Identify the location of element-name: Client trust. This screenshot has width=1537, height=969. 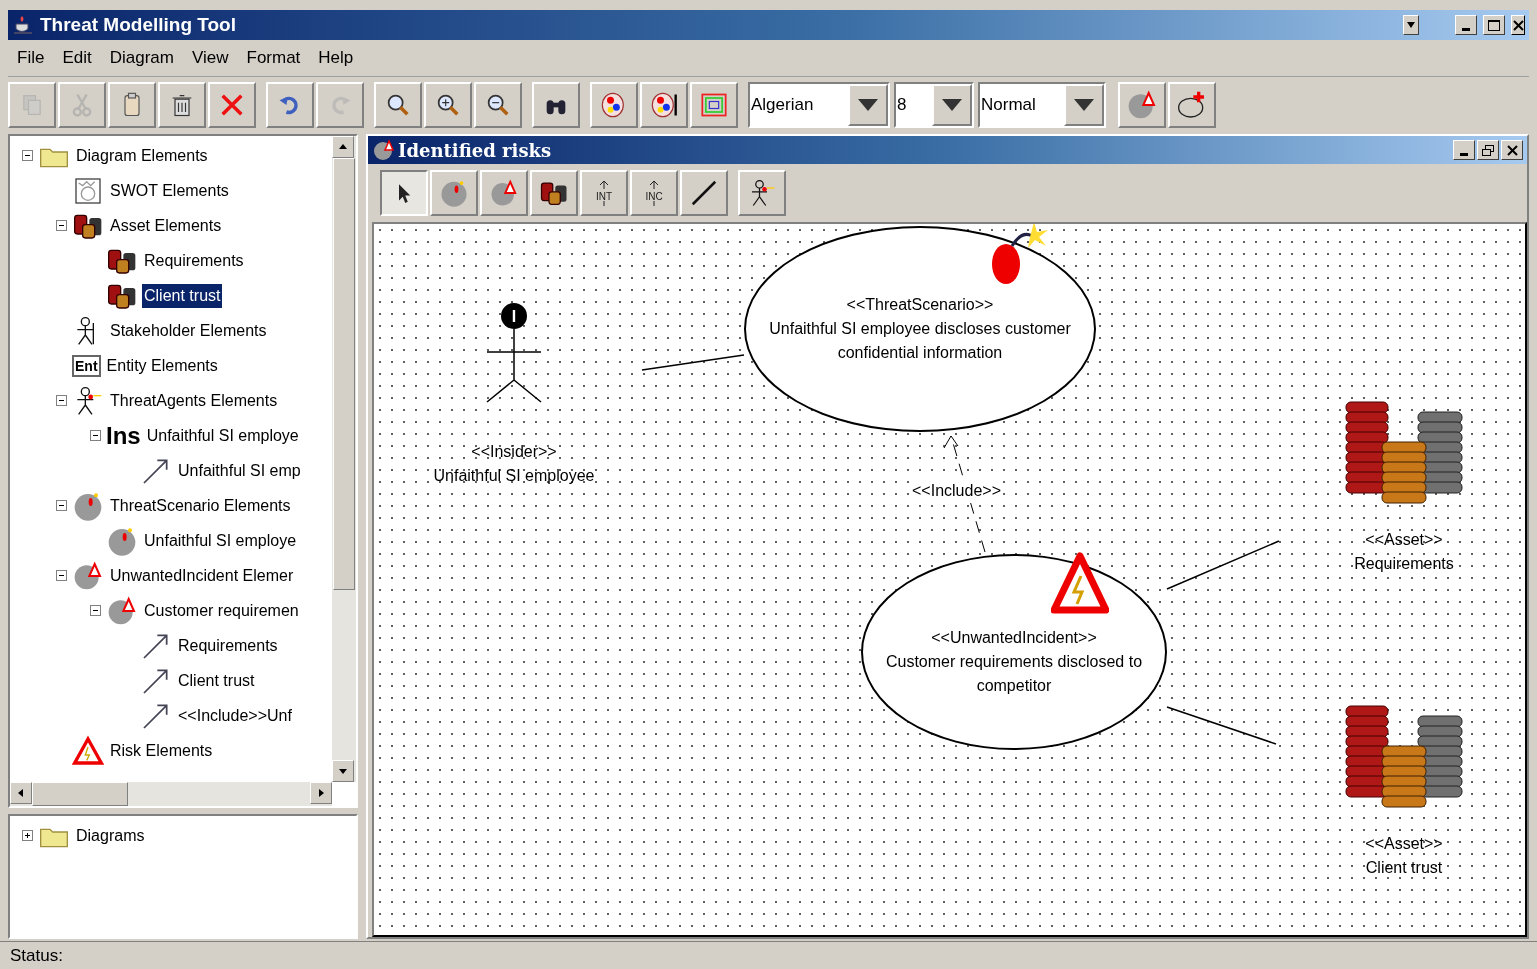
(1404, 868).